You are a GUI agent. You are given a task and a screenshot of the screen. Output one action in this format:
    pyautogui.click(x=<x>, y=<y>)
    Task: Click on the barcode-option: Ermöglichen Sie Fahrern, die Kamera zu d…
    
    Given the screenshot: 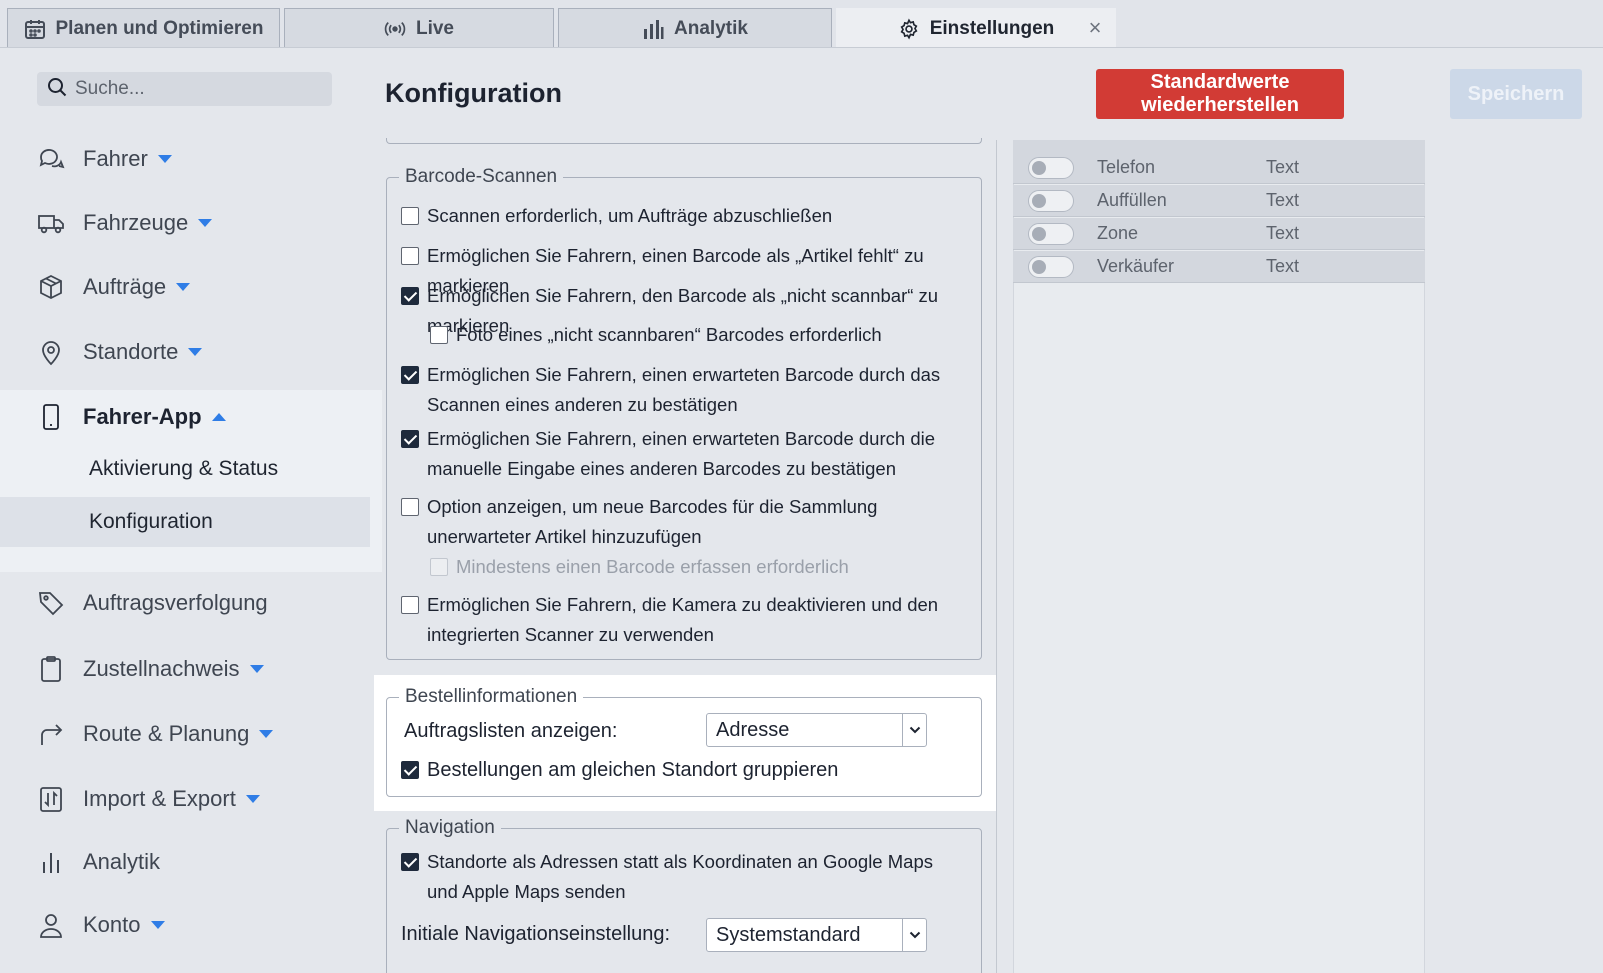 What is the action you would take?
    pyautogui.click(x=686, y=620)
    